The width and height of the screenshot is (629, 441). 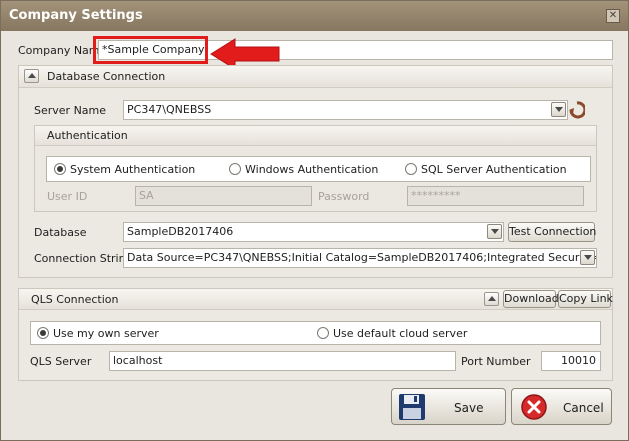 I want to click on user-id-input: SA, so click(x=223, y=196).